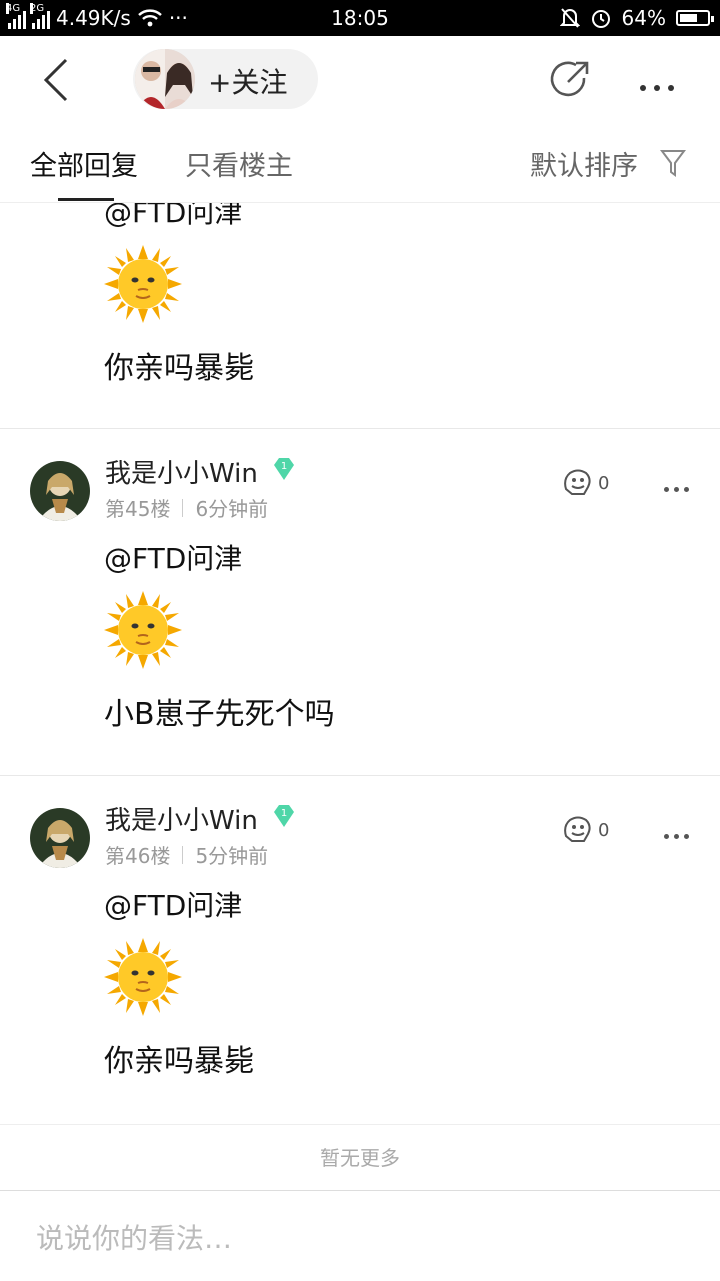  Describe the element at coordinates (239, 163) in the screenshot. I see `tab-op-only: 只看楼主` at that location.